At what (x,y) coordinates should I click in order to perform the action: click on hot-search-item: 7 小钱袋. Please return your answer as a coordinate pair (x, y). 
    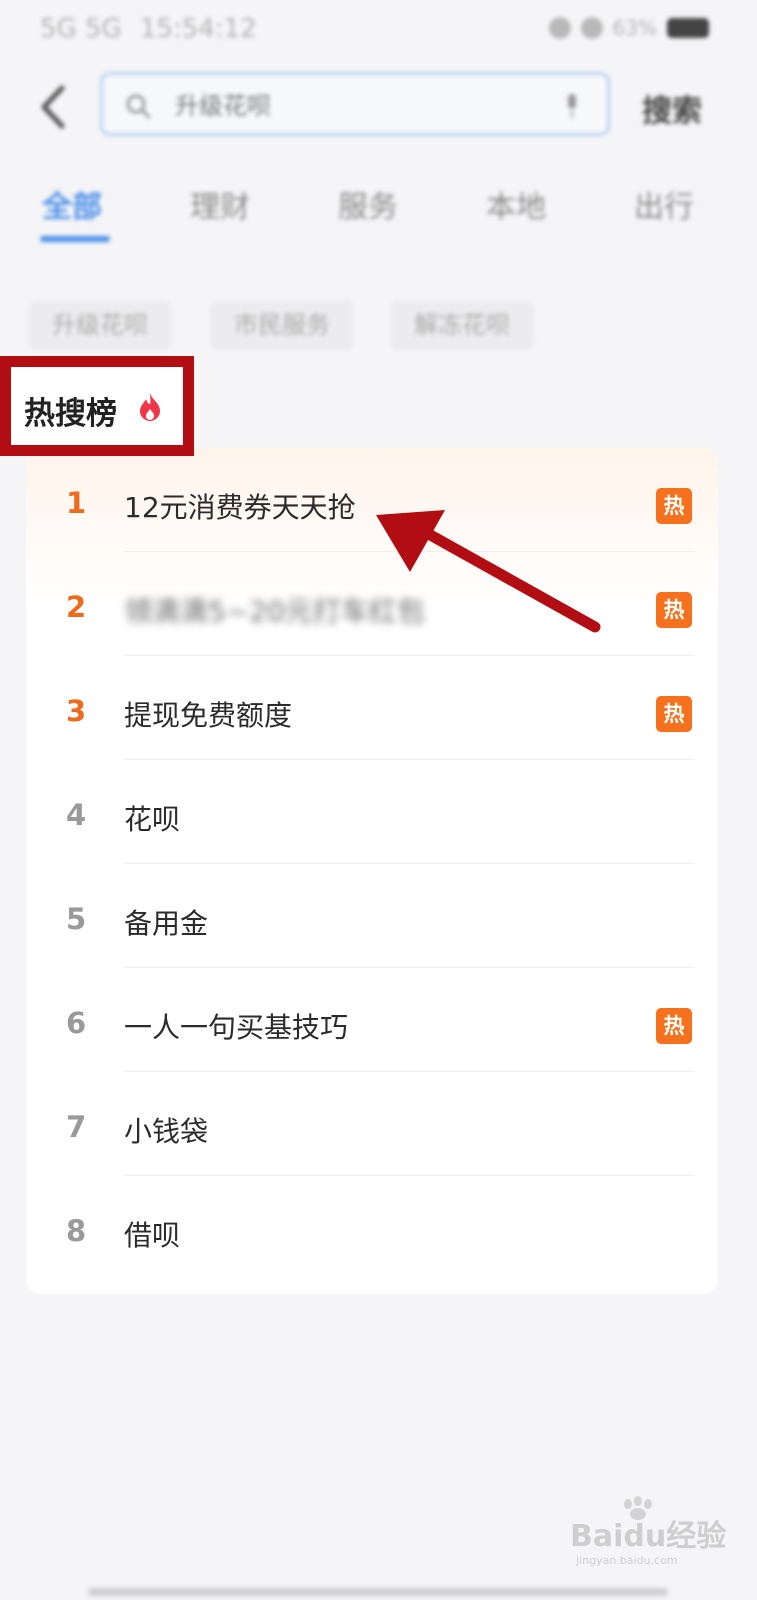
    Looking at the image, I should click on (372, 1124).